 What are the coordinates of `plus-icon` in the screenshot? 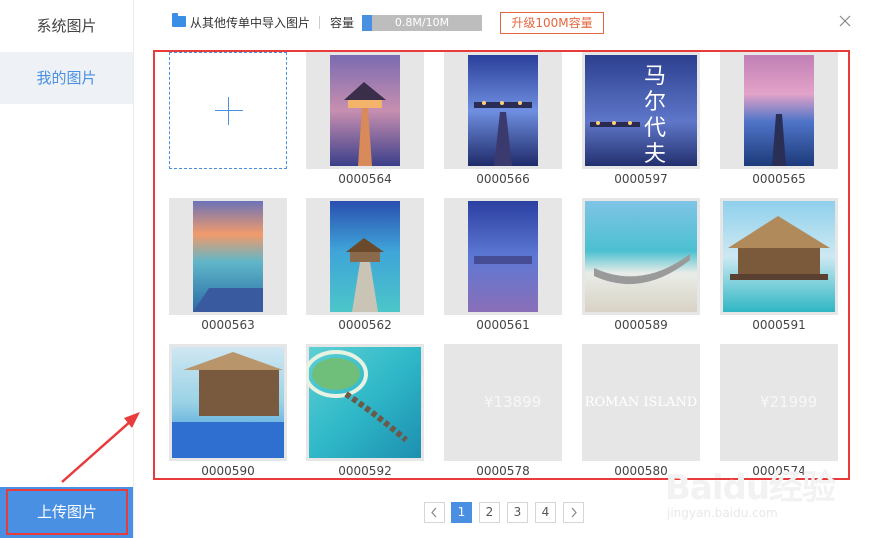 It's located at (229, 110).